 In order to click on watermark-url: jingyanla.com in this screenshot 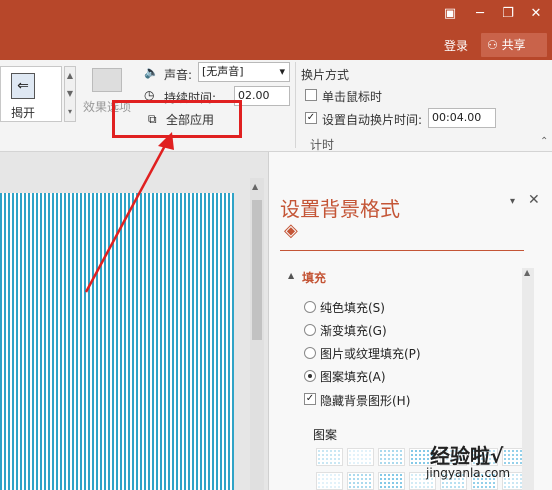, I will do `click(468, 473)`.